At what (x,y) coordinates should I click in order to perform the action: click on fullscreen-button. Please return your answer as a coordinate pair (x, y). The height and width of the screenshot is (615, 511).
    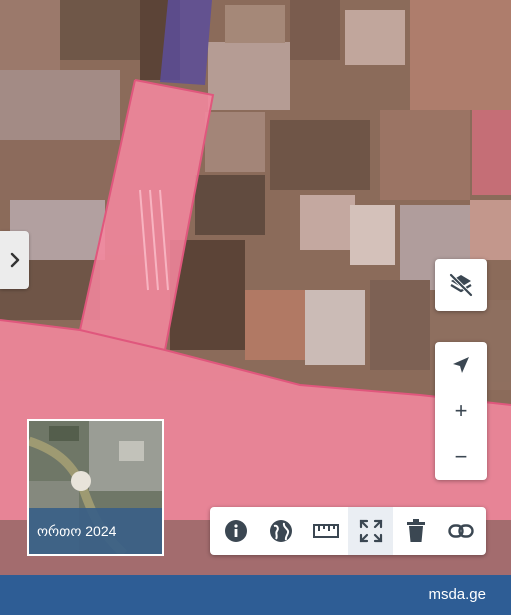
    Looking at the image, I should click on (370, 531).